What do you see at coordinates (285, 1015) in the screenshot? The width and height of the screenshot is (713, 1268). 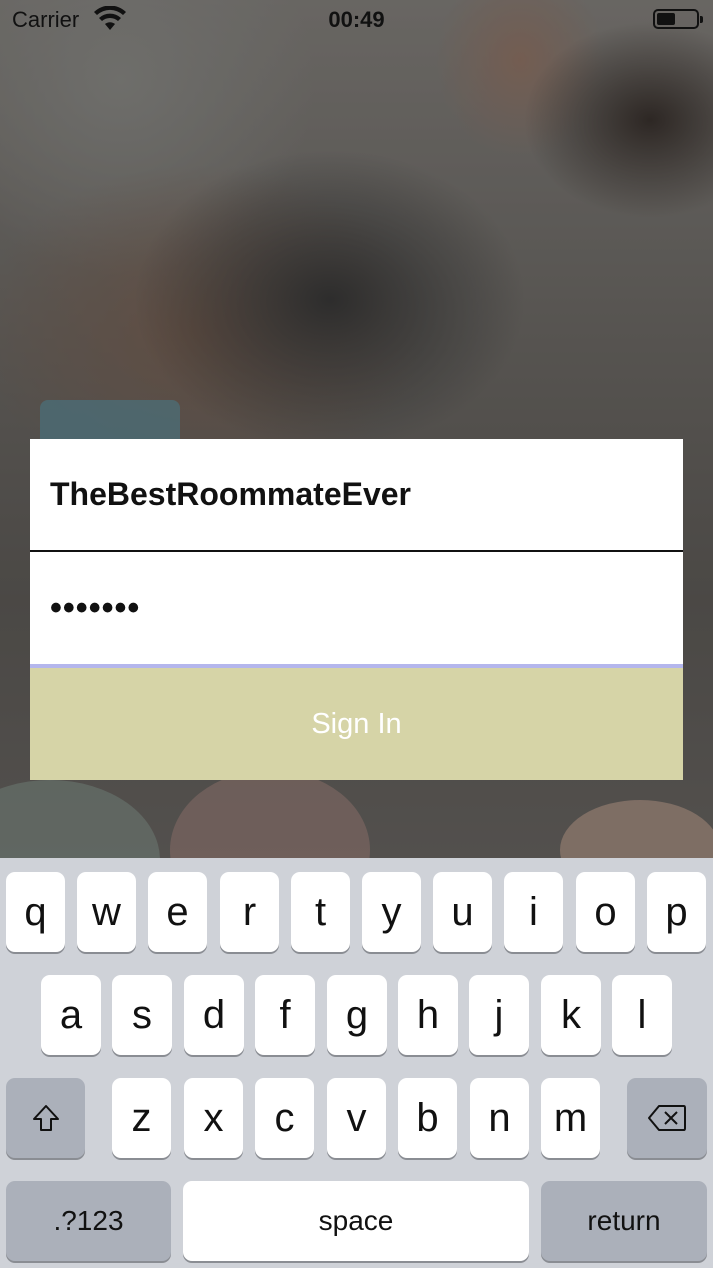 I see `key-f: f` at bounding box center [285, 1015].